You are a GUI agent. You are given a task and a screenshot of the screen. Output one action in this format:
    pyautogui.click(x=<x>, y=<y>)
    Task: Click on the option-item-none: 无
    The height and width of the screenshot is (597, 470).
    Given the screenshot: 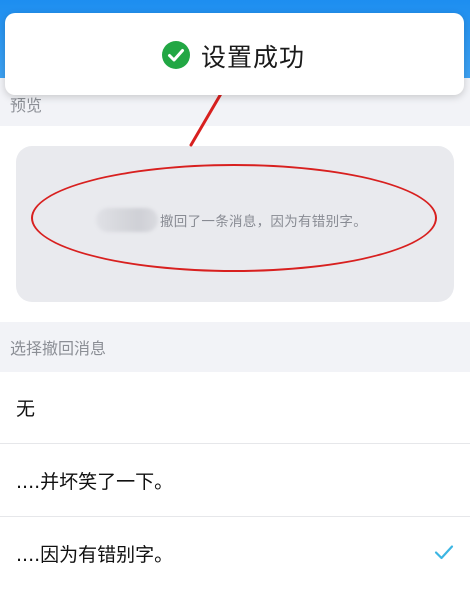 What is the action you would take?
    pyautogui.click(x=235, y=408)
    